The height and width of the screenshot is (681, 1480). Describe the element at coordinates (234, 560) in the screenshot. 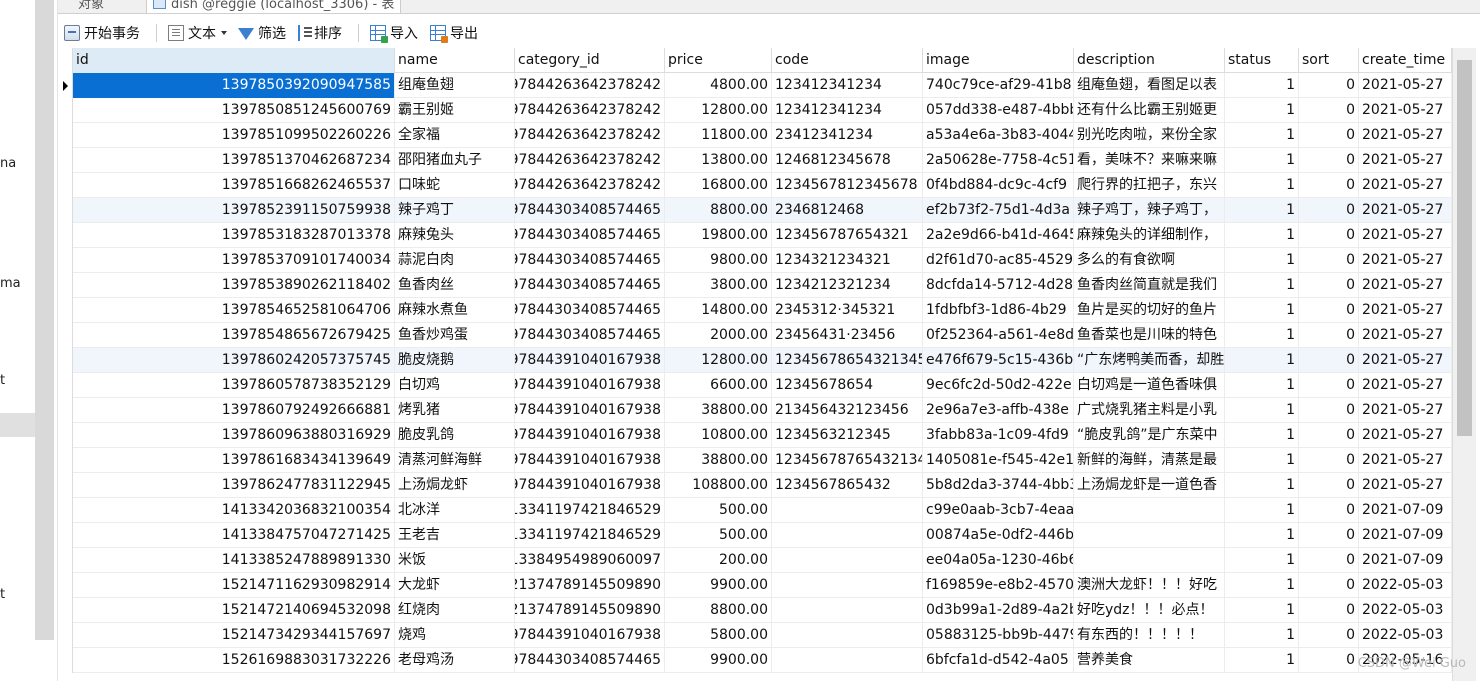

I see `cell-id: 1413385247889891330` at that location.